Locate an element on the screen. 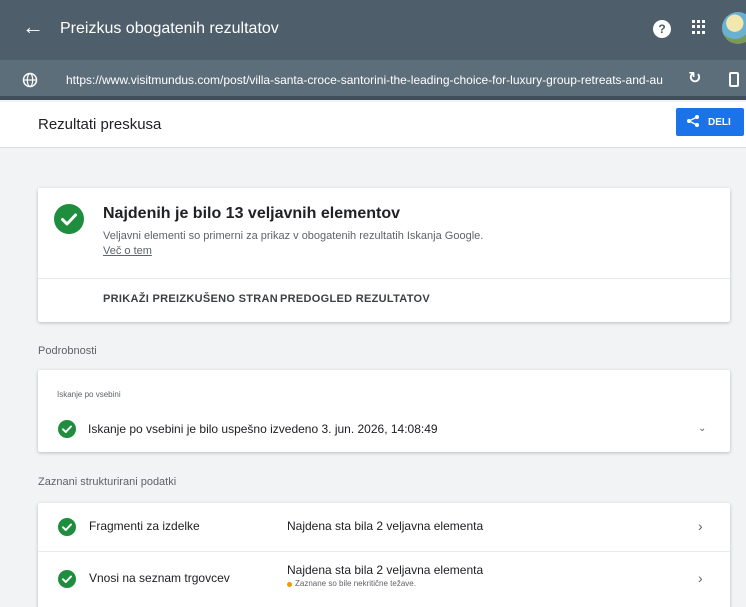 This screenshot has height=607, width=746. warning-dot-icon is located at coordinates (289, 584).